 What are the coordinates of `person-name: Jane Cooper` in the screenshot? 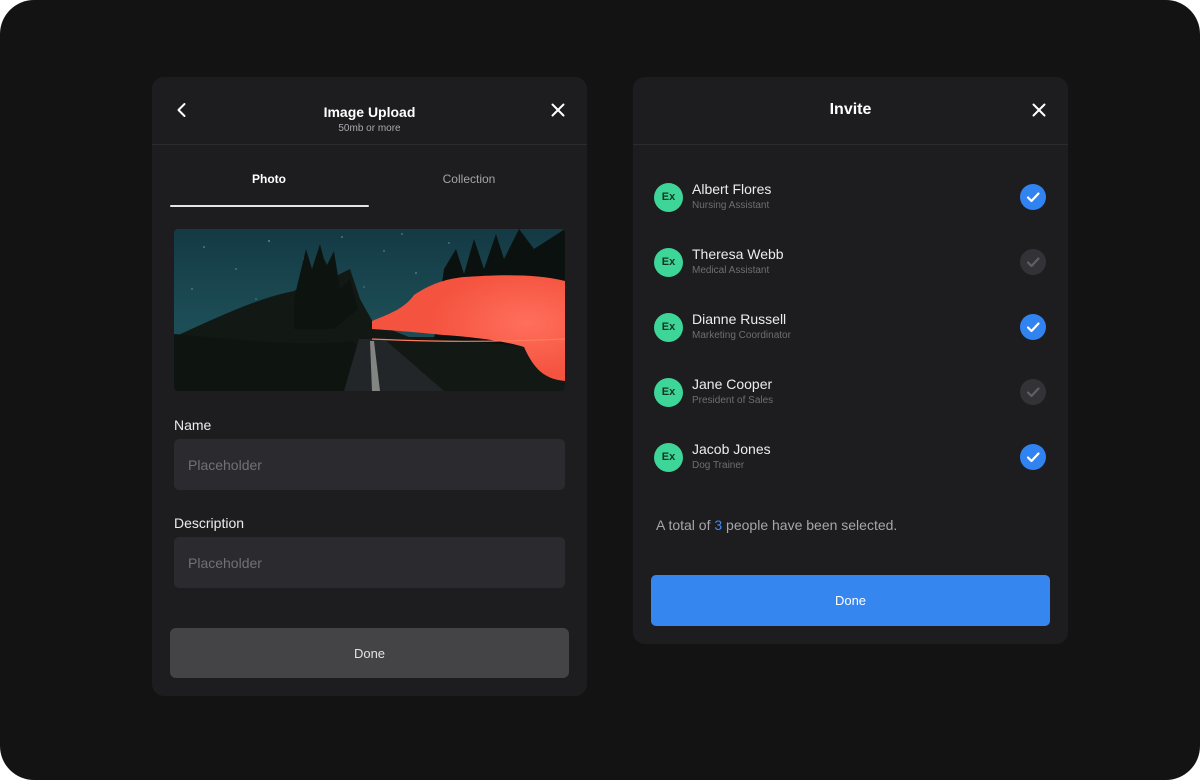 It's located at (732, 384).